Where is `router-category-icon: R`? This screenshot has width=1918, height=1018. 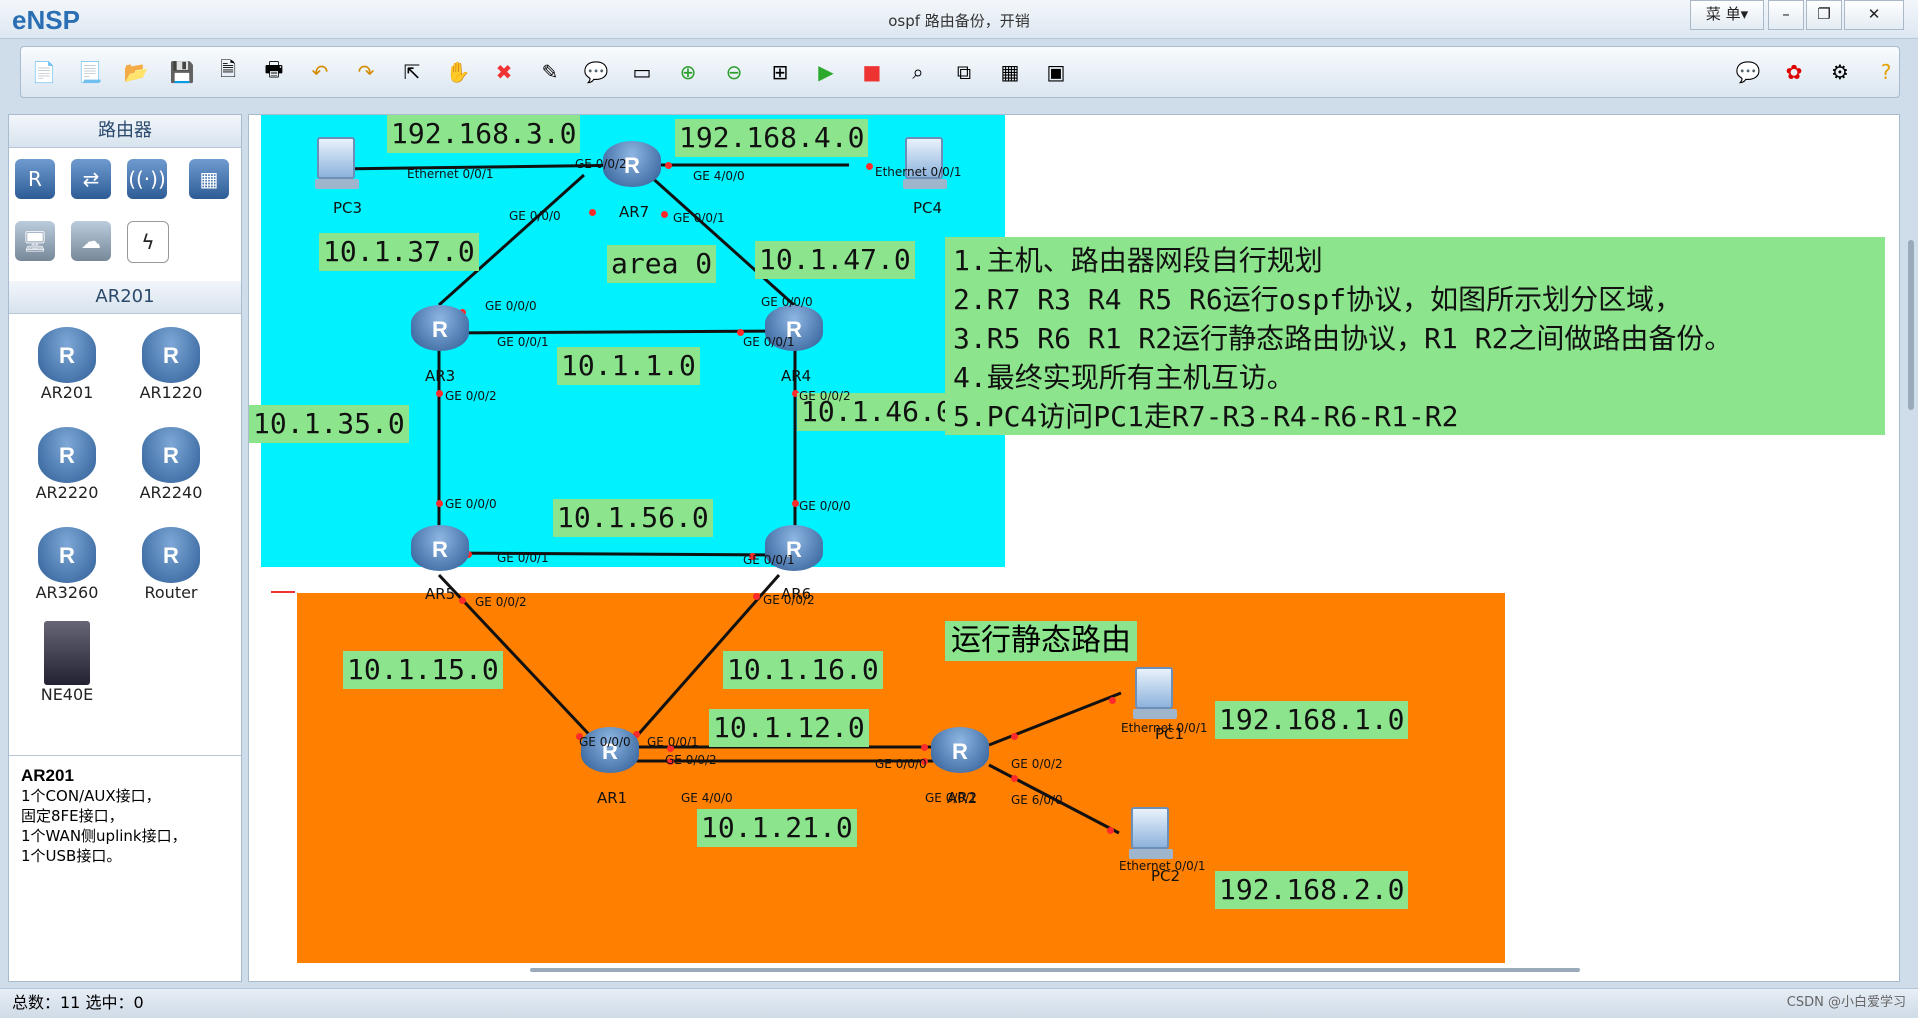
router-category-icon: R is located at coordinates (35, 179).